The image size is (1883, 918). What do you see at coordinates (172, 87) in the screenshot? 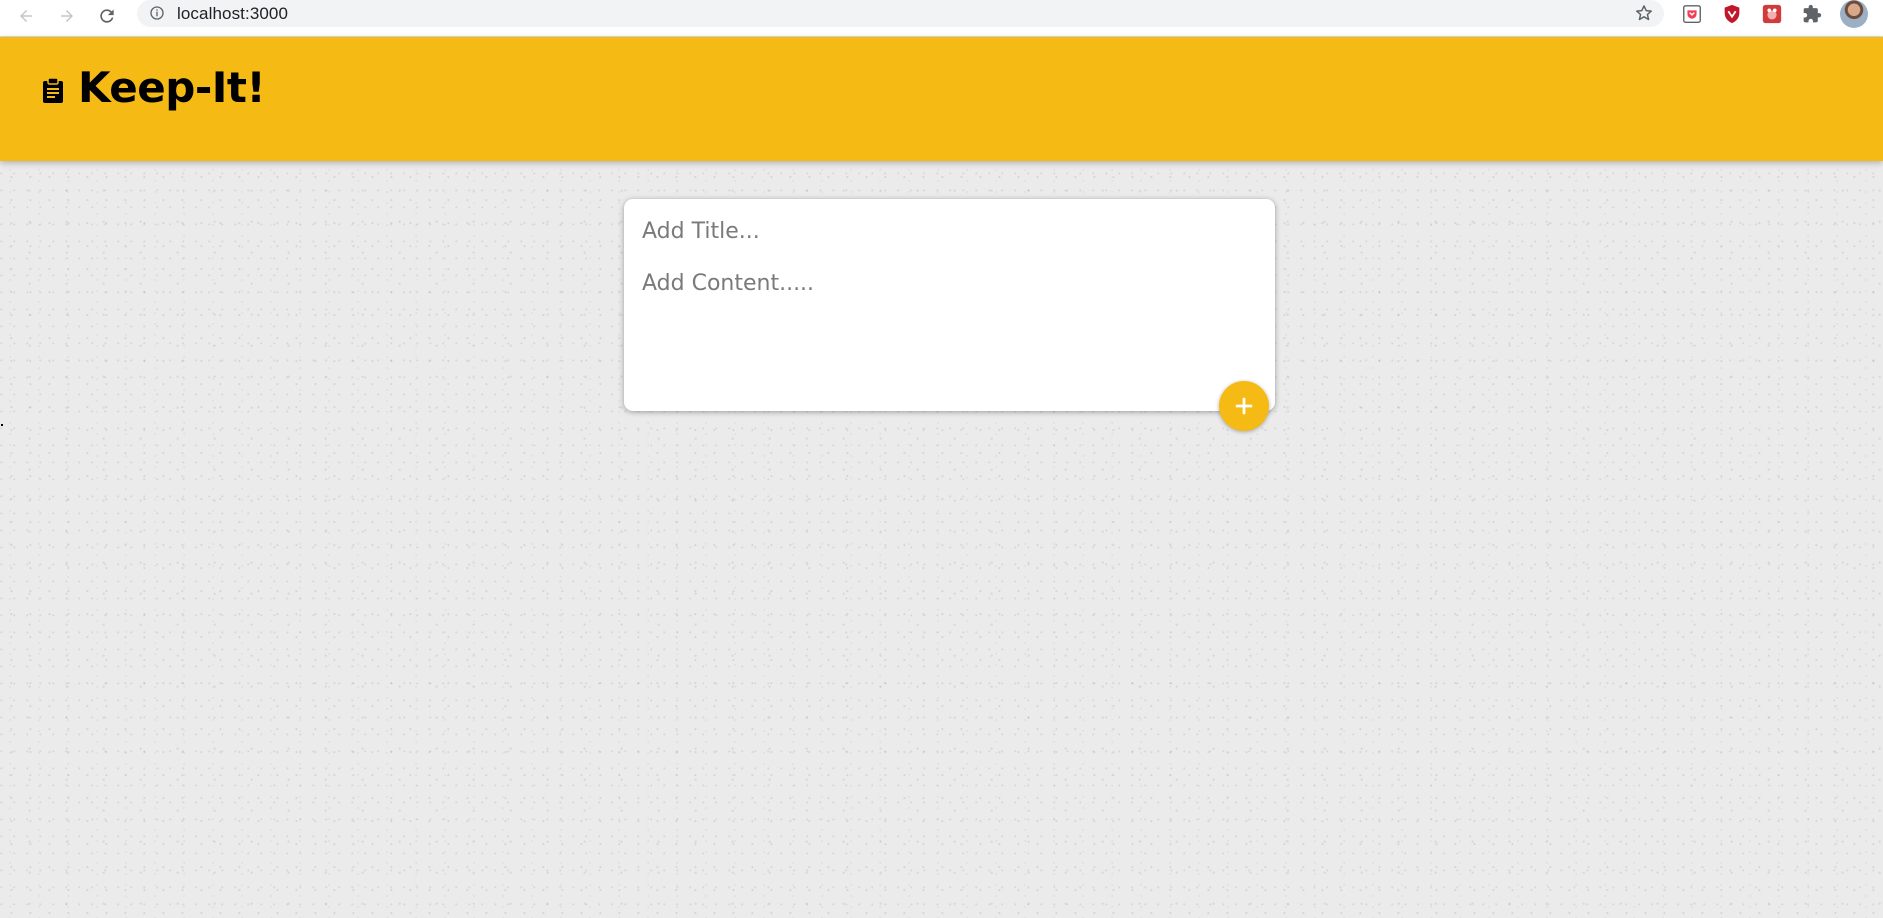
I see `app-title: Keep-It!` at bounding box center [172, 87].